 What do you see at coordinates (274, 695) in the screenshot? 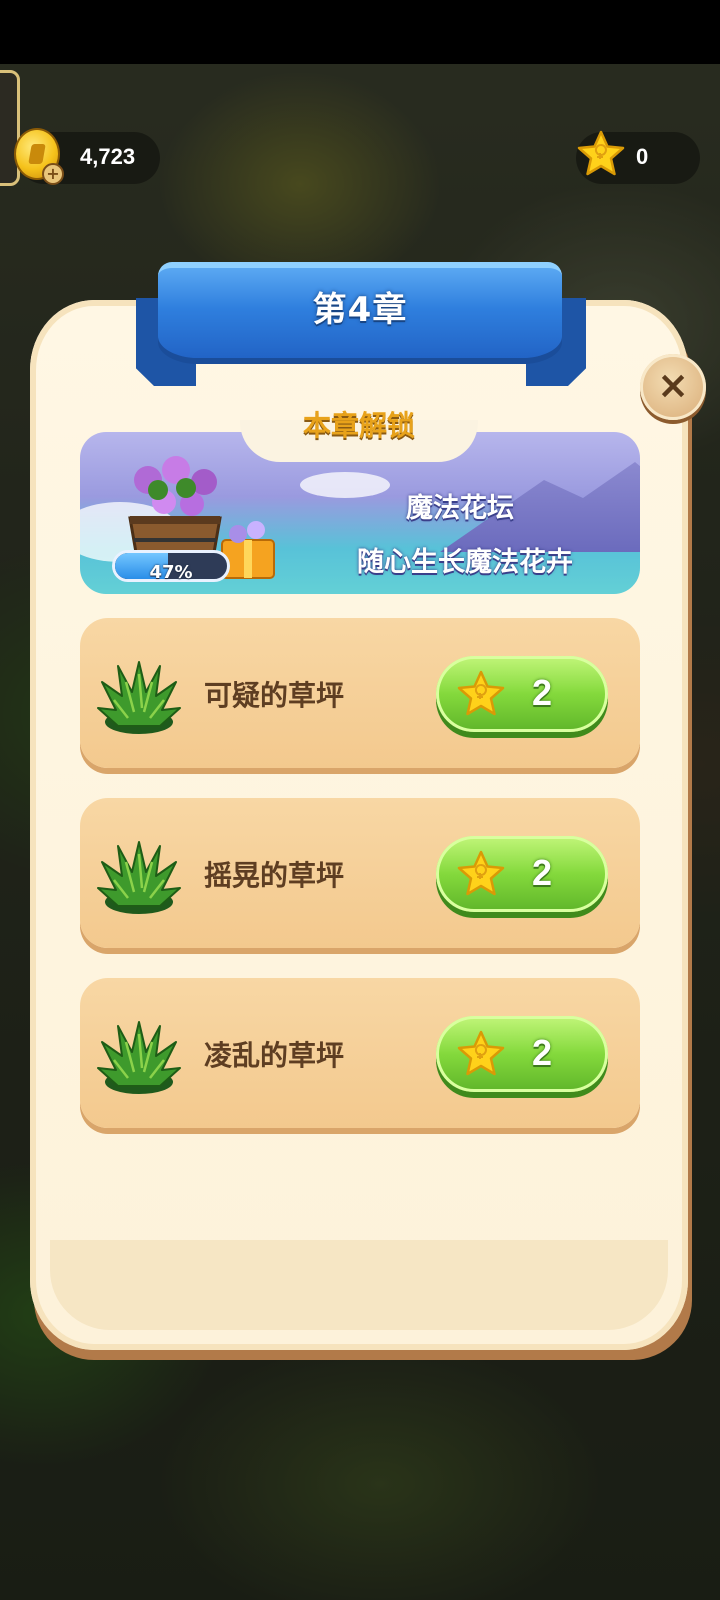
I see `task-label: 可疑的草坪` at bounding box center [274, 695].